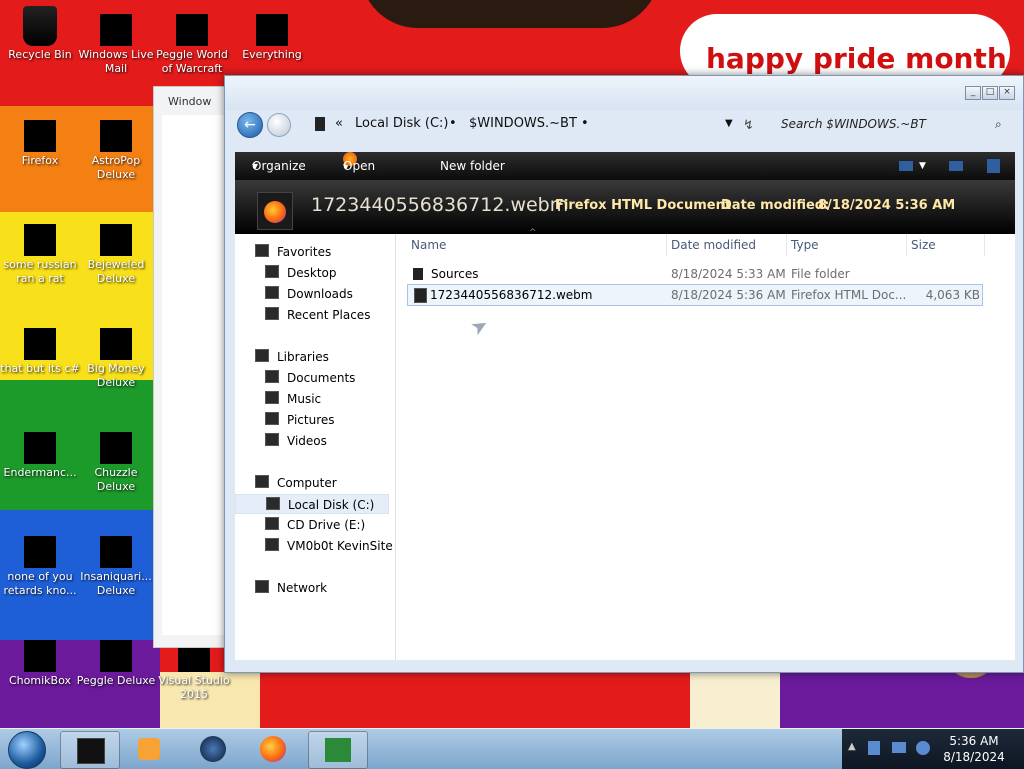 Image resolution: width=1024 pixels, height=769 pixels. I want to click on taskbar: ▲ 5:36 AM 8/18/2024, so click(512, 748).